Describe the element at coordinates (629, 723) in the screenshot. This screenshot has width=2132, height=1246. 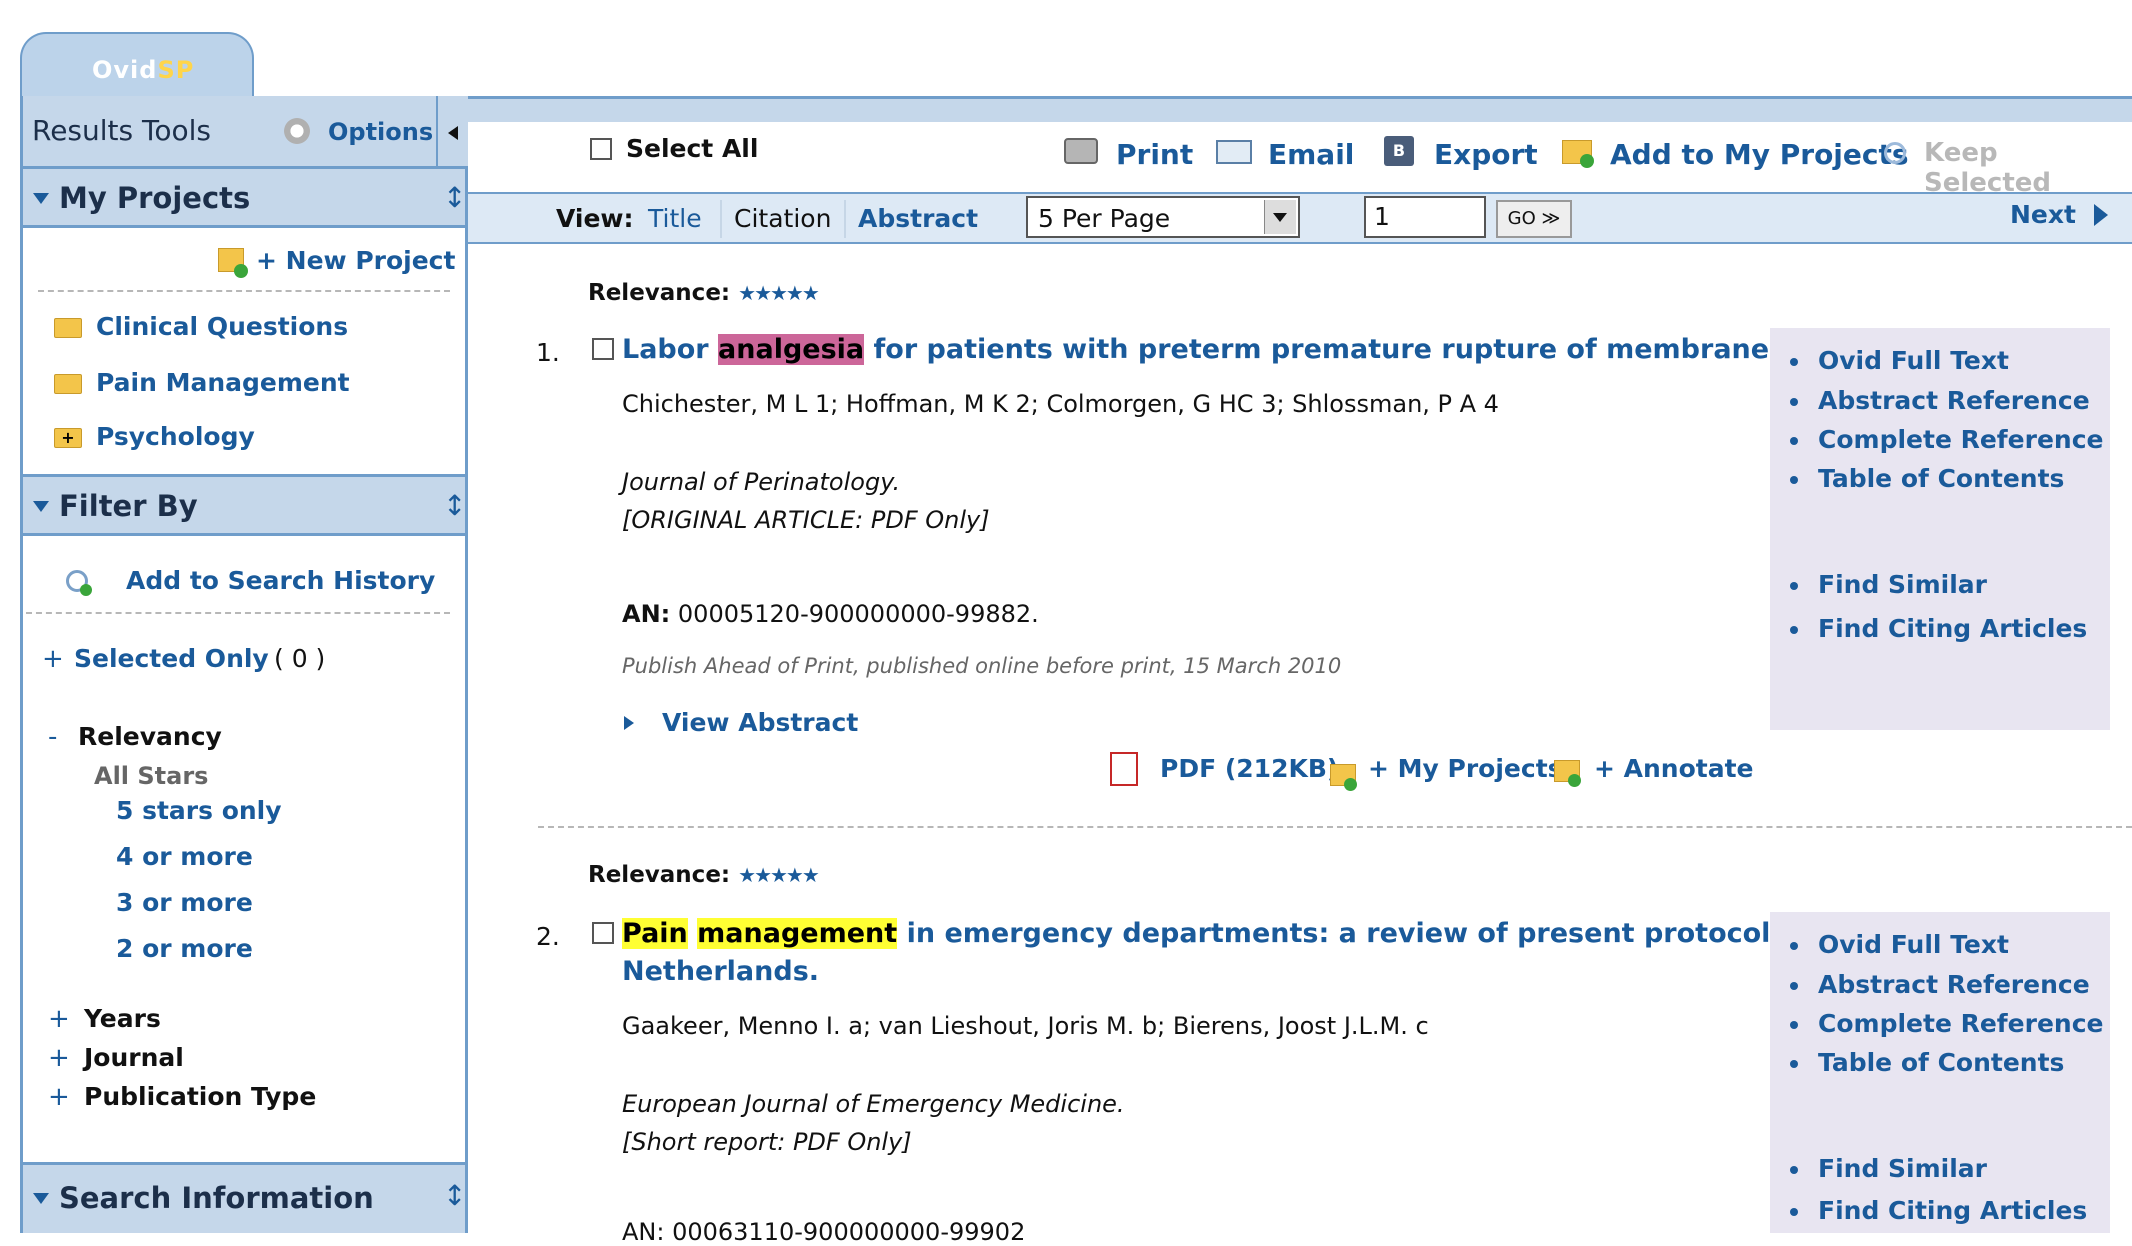
I see `expand-arrow-icon` at that location.